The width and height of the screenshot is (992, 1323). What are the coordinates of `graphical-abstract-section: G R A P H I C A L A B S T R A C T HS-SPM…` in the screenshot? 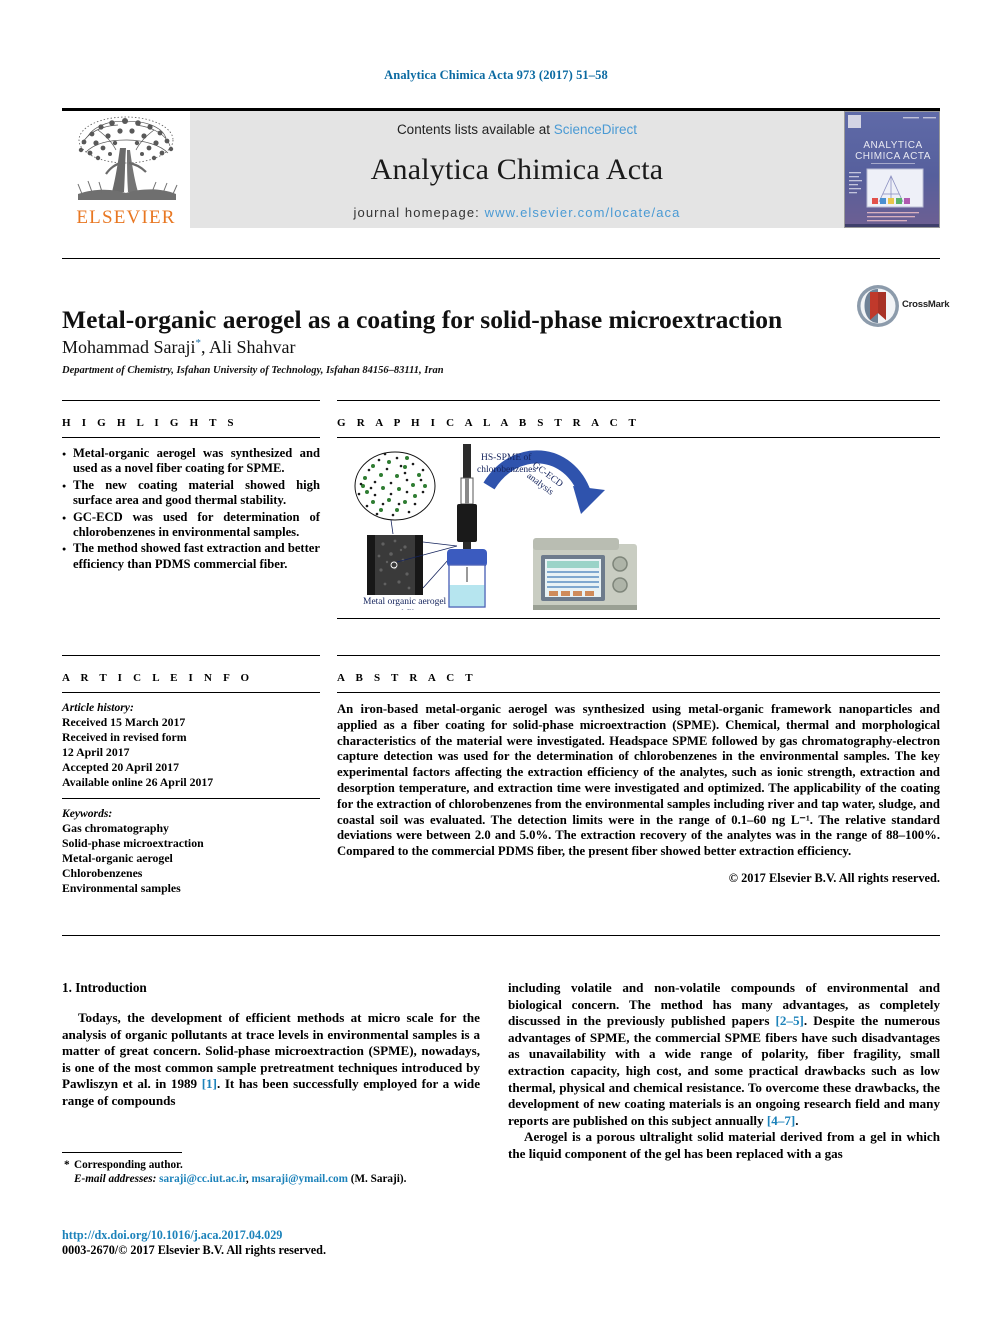 It's located at (638, 509).